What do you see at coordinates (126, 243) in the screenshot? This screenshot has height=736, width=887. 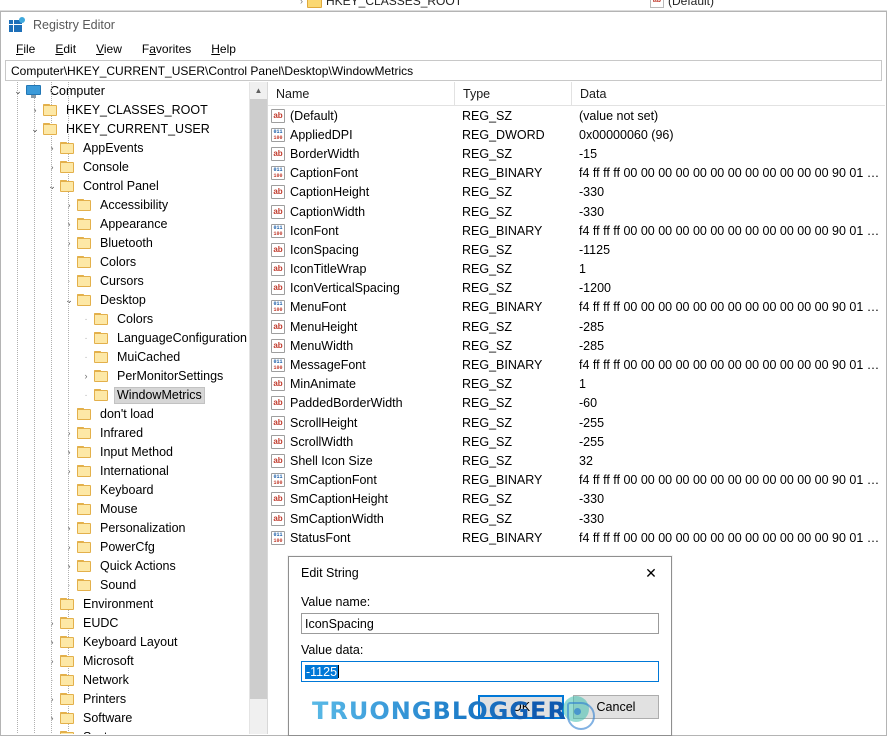 I see `tree-item-bluetooth: › Bluetooth` at bounding box center [126, 243].